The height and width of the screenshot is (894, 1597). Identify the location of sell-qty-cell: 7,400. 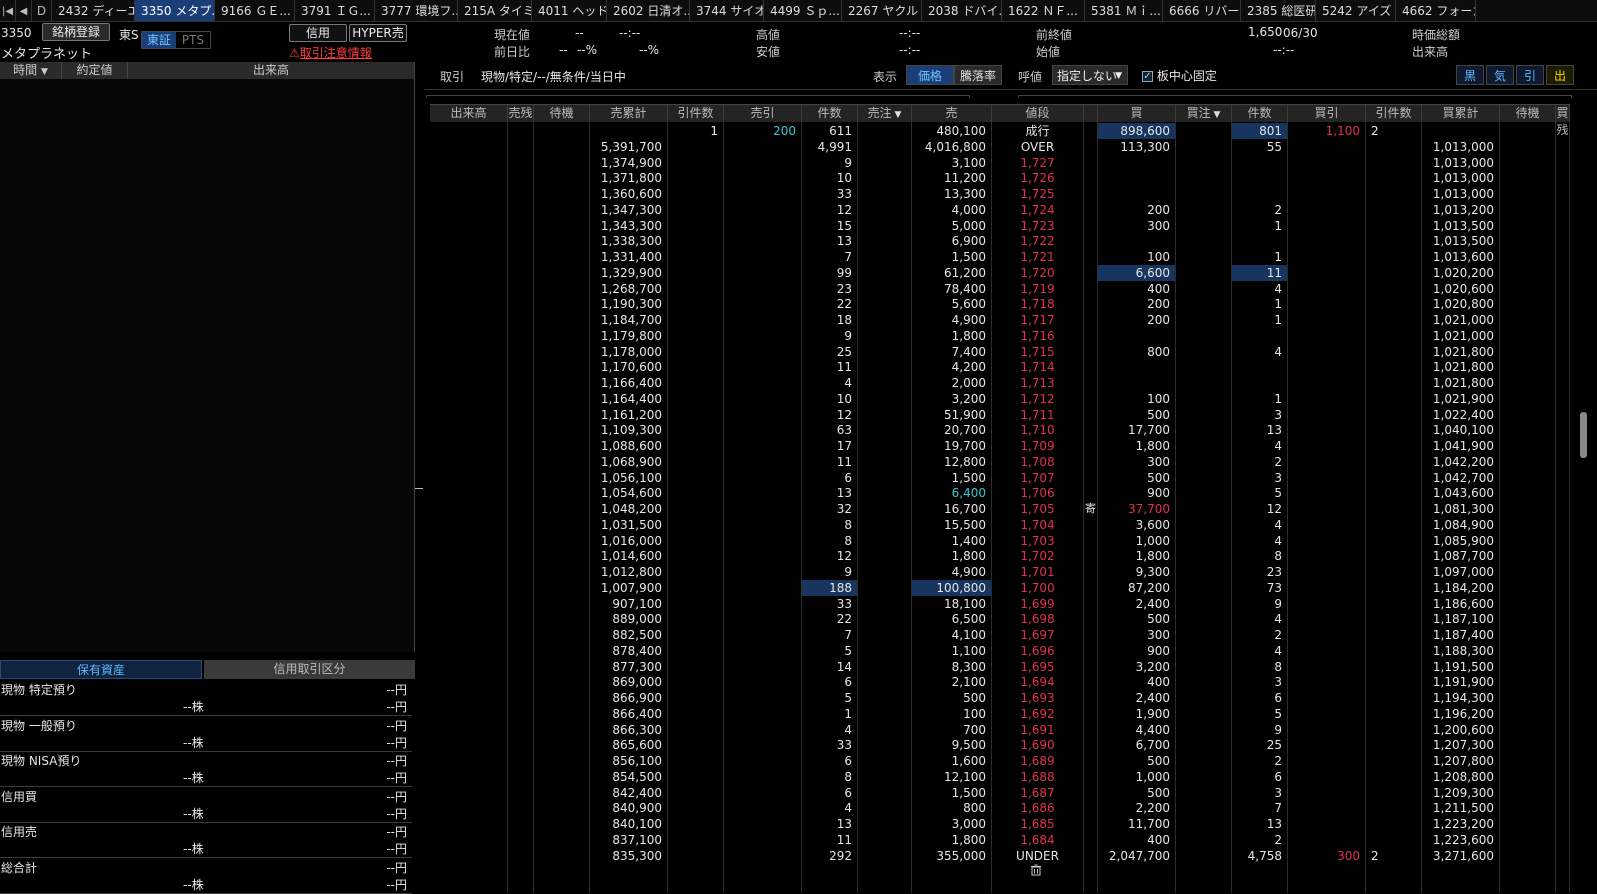
(952, 351).